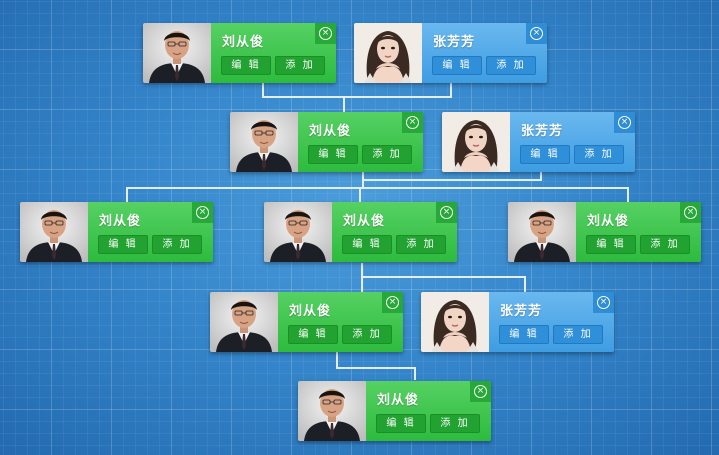 This screenshot has width=719, height=455. I want to click on person-card-n8: 刘从俊 × 编 辑添 加, so click(306, 322).